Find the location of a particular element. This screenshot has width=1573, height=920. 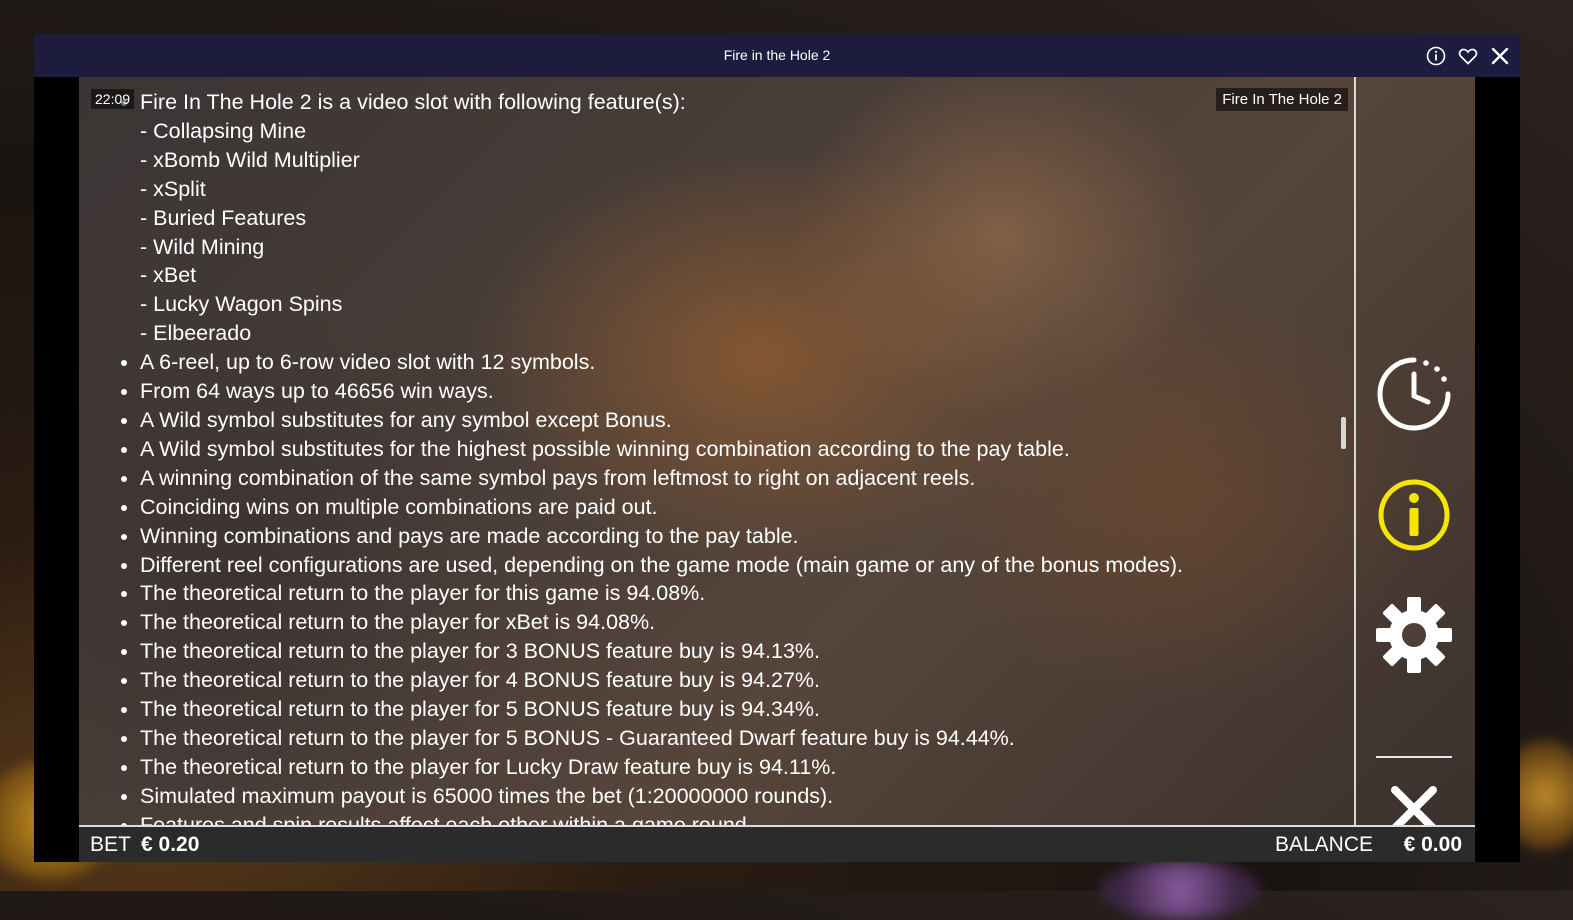

background-decor is located at coordinates (1180, 890).